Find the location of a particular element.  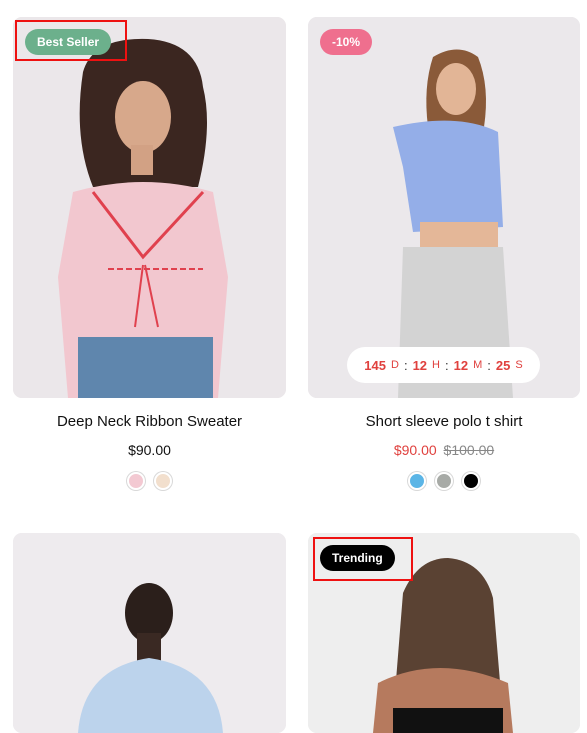

product-photo is located at coordinates (149, 633).